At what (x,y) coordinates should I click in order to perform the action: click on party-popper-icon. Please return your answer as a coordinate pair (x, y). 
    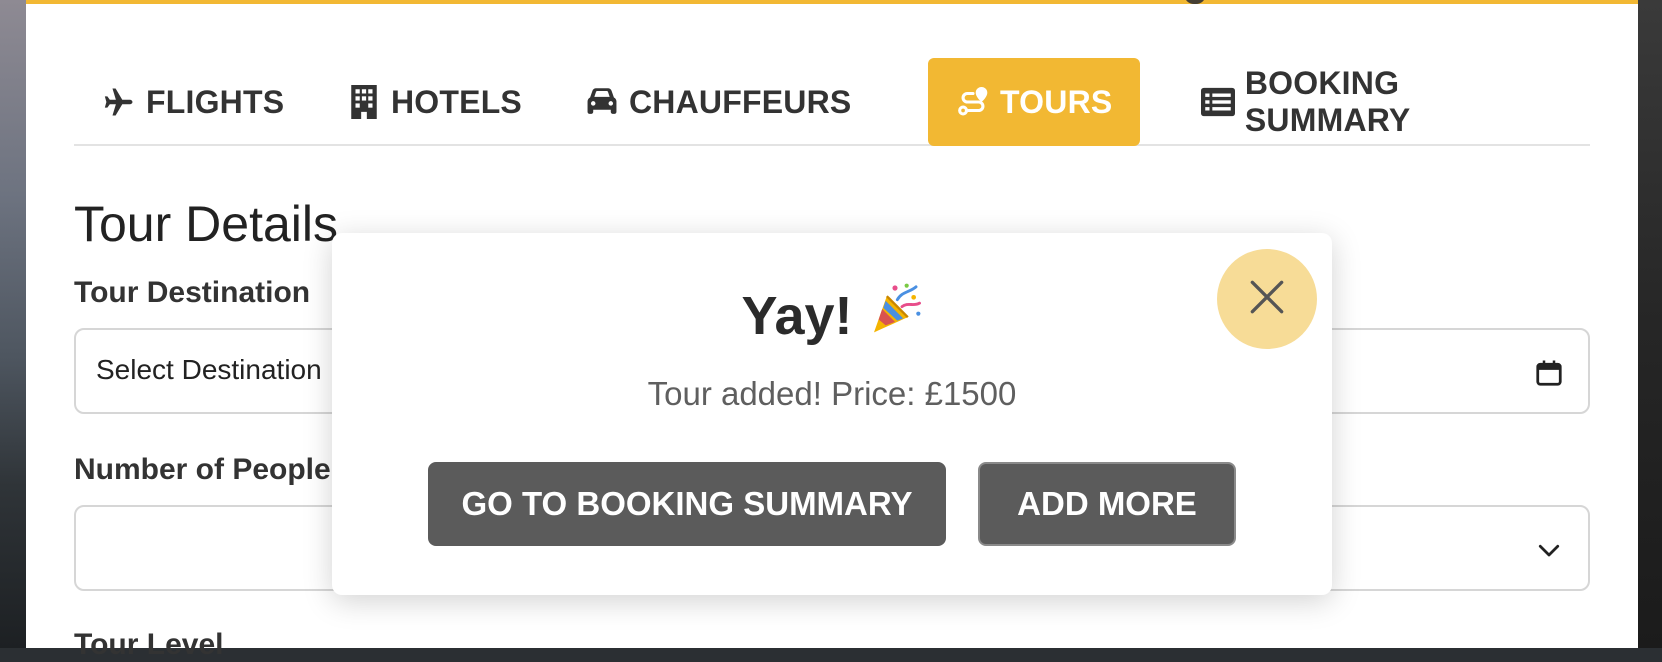
    Looking at the image, I should click on (895, 315).